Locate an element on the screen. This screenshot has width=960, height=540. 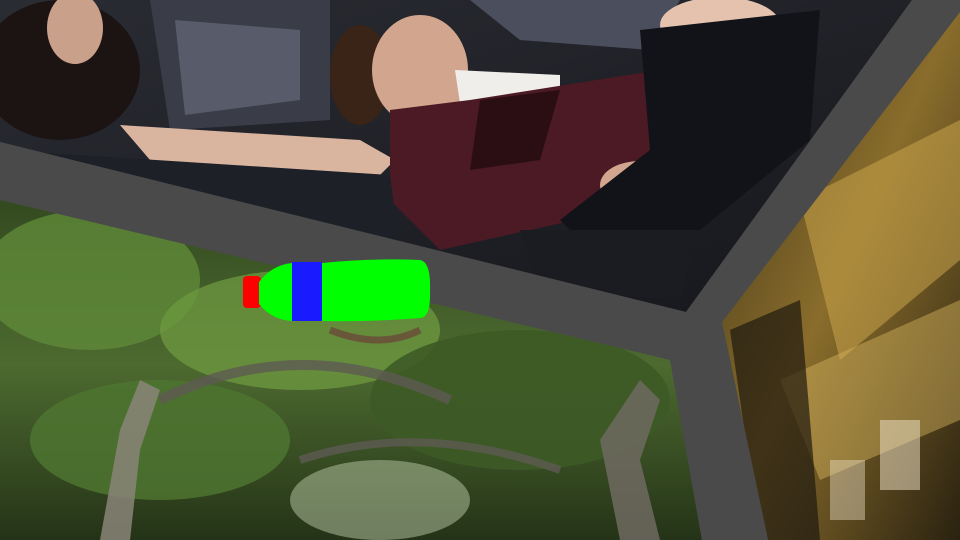
bottle-label is located at coordinates (307, 291).